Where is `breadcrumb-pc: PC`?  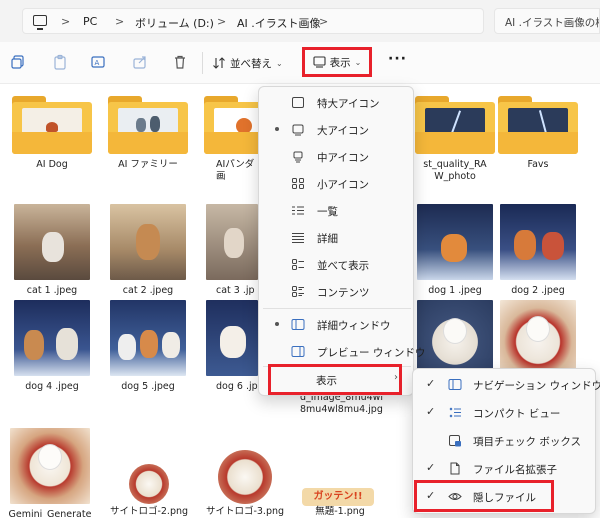 breadcrumb-pc: PC is located at coordinates (90, 21).